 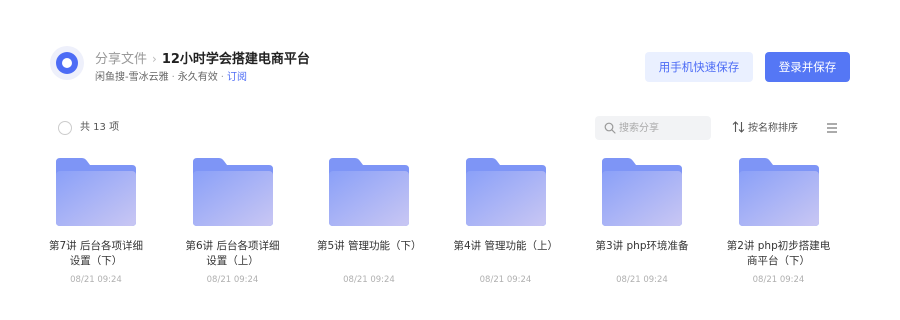 I want to click on file-name: 第3讲 php环境准备, so click(x=642, y=254).